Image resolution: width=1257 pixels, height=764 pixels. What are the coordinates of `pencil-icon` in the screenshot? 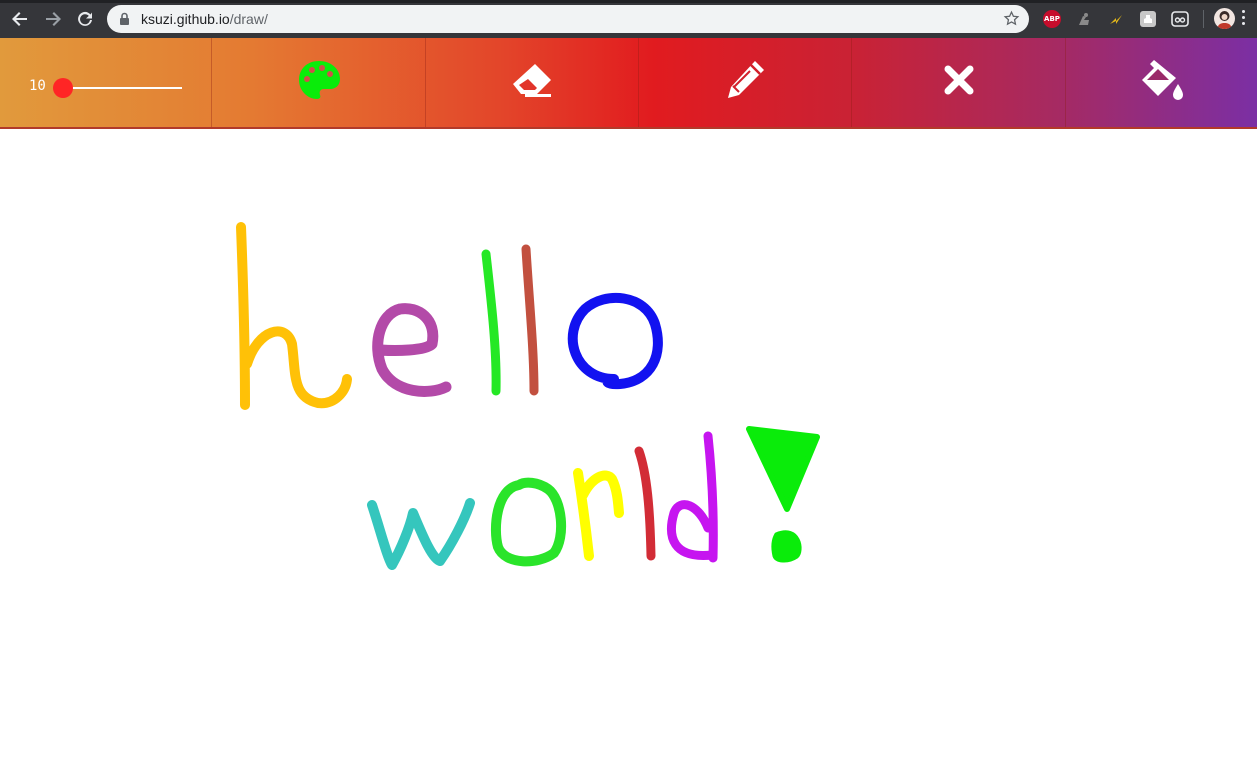 It's located at (745, 82).